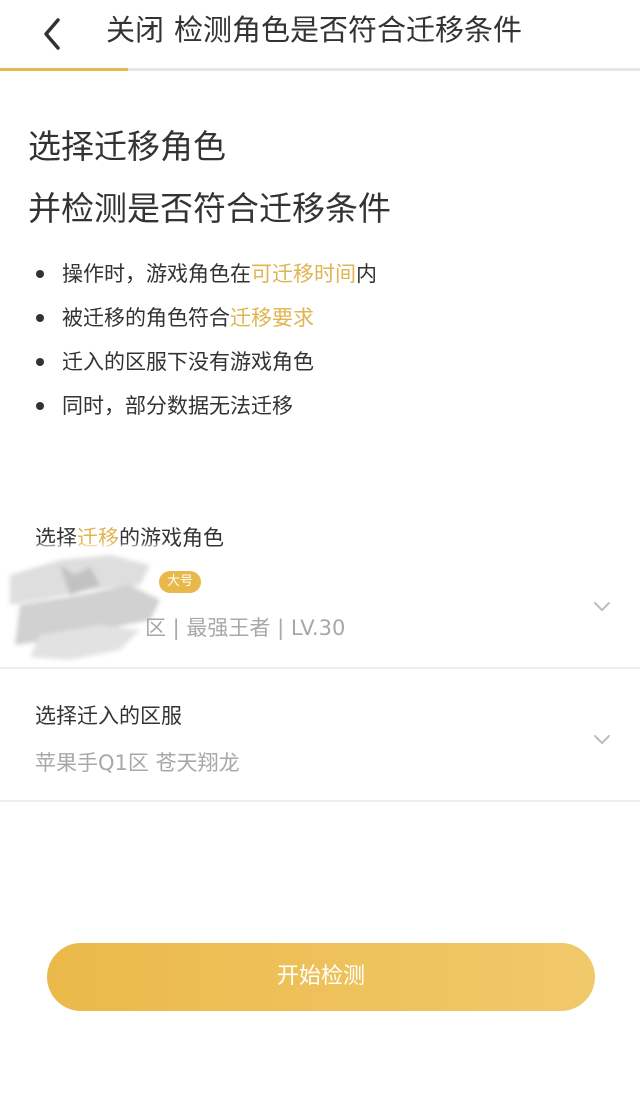 The height and width of the screenshot is (1109, 640). What do you see at coordinates (156, 274) in the screenshot?
I see `bullet-text: 操作时，游戏角色在` at bounding box center [156, 274].